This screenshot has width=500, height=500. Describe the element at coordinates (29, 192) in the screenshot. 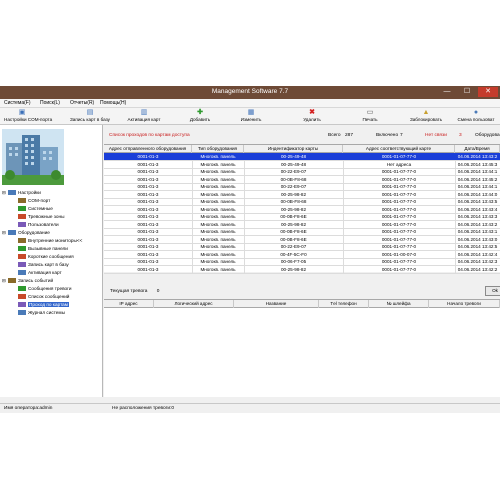

I see `tree-item-label: Настройки` at that location.